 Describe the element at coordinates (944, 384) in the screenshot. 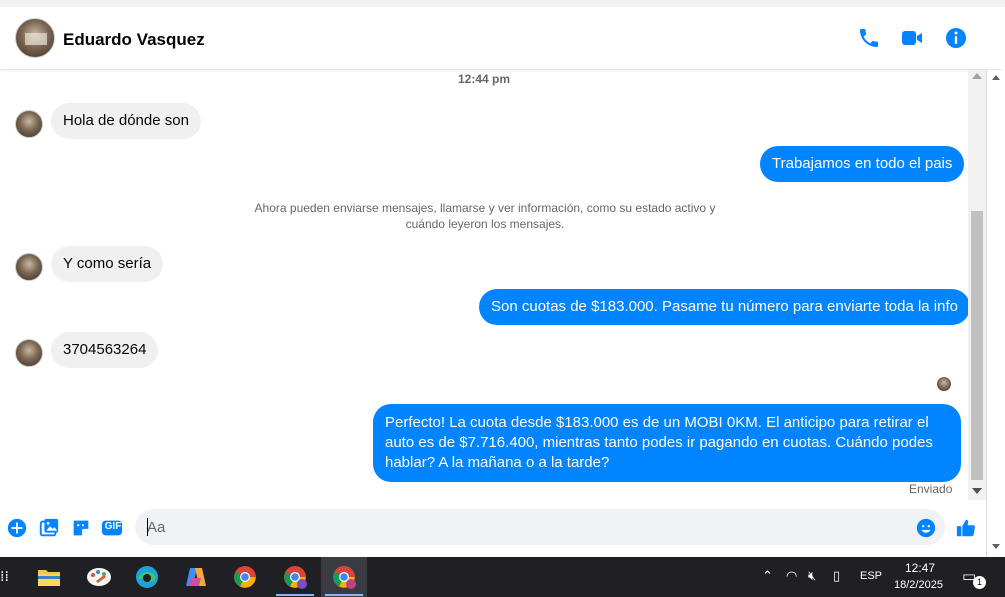

I see `seen-indicator-avatar` at that location.